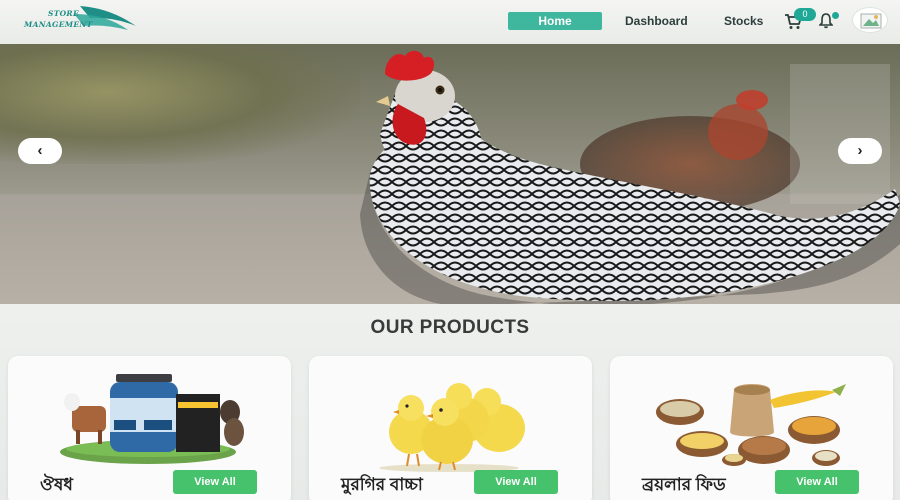  I want to click on cart-count-badge: 0, so click(805, 14).